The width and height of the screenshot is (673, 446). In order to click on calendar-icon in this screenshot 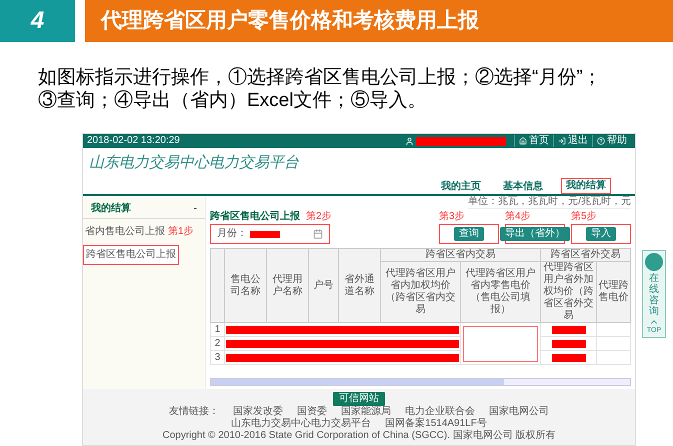, I will do `click(318, 234)`.